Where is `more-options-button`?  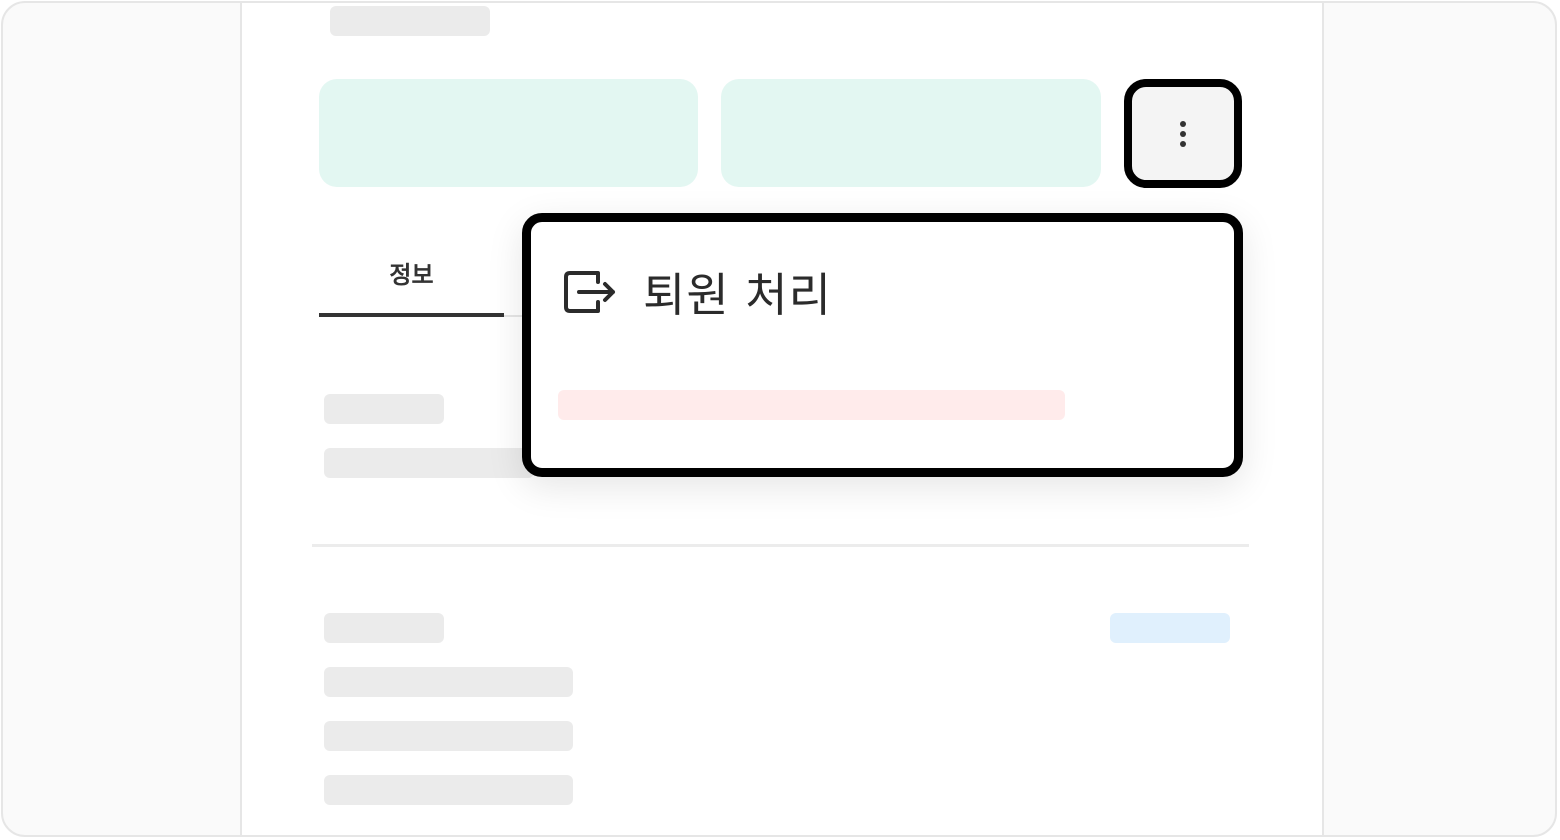 more-options-button is located at coordinates (1183, 133).